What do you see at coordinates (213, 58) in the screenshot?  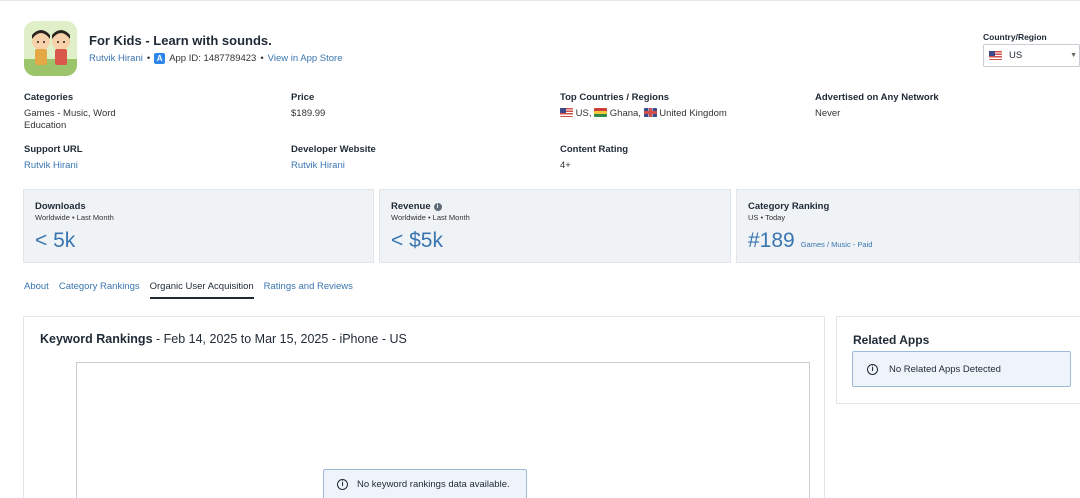 I see `app-id: App ID: 1487789423` at bounding box center [213, 58].